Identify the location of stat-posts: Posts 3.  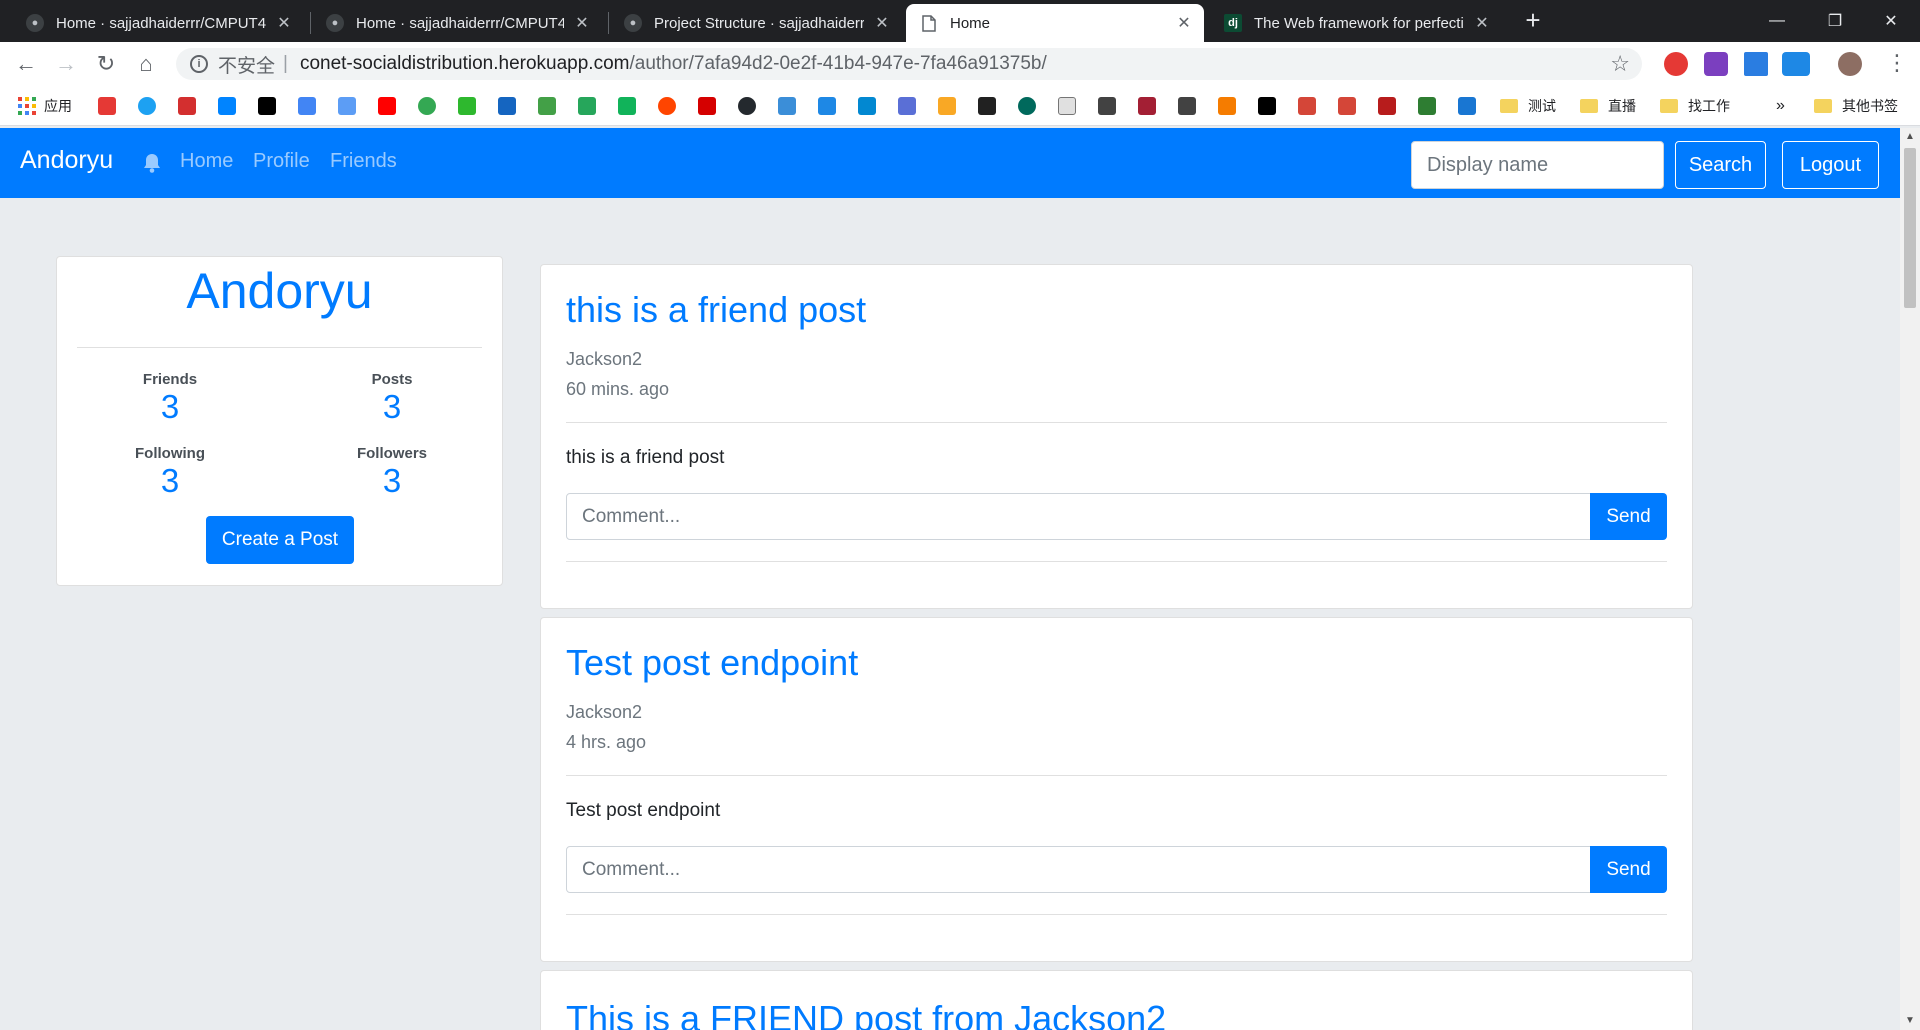
(392, 398).